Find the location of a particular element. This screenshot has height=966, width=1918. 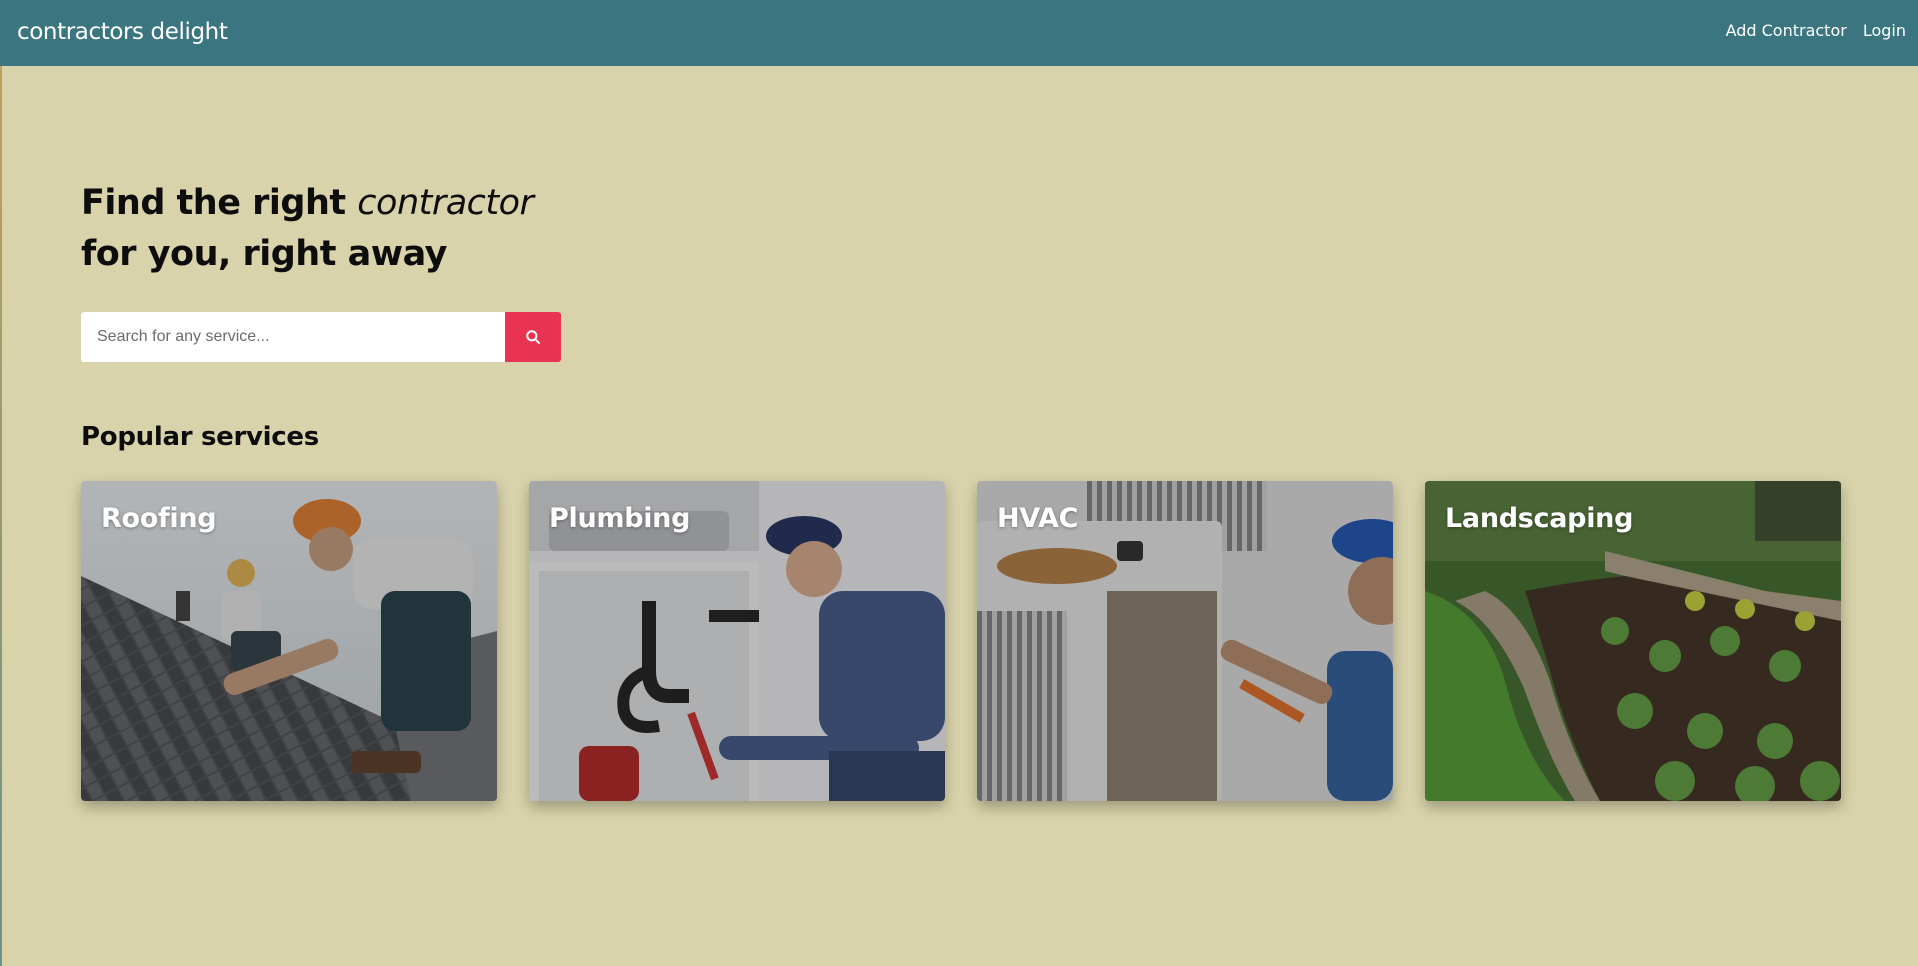

search-form is located at coordinates (321, 337).